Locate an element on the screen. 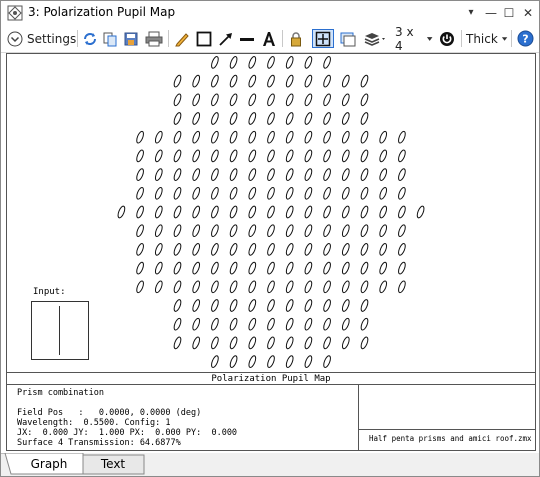  layout-dropdown: 3 x 4 is located at coordinates (414, 39).